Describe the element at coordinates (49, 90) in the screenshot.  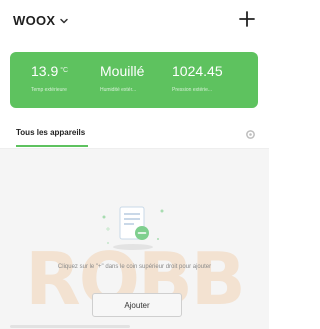
I see `temperature-label: Temp extérieure` at that location.